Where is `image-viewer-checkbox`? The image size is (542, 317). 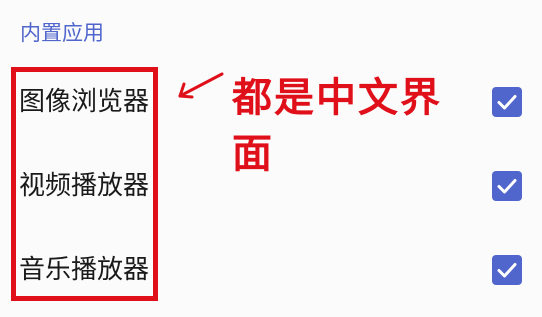 image-viewer-checkbox is located at coordinates (507, 102).